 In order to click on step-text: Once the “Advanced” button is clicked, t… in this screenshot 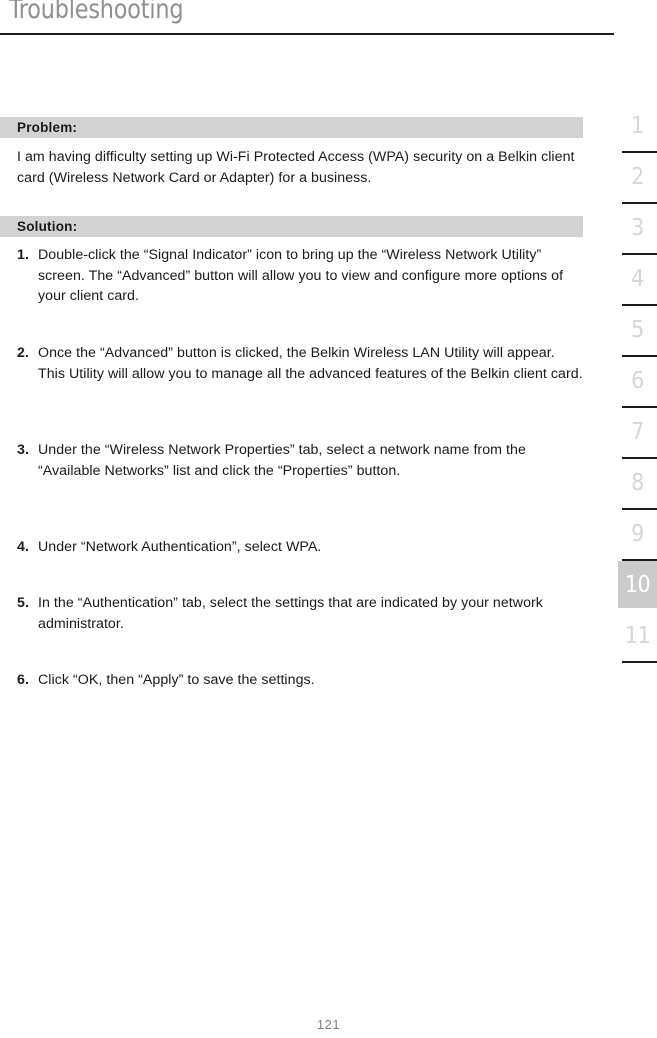, I will do `click(310, 363)`.